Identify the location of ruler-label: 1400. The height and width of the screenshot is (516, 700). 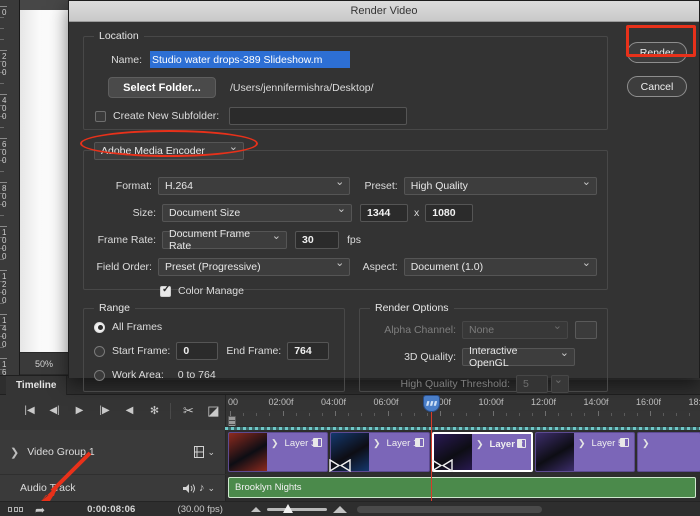
(4, 332).